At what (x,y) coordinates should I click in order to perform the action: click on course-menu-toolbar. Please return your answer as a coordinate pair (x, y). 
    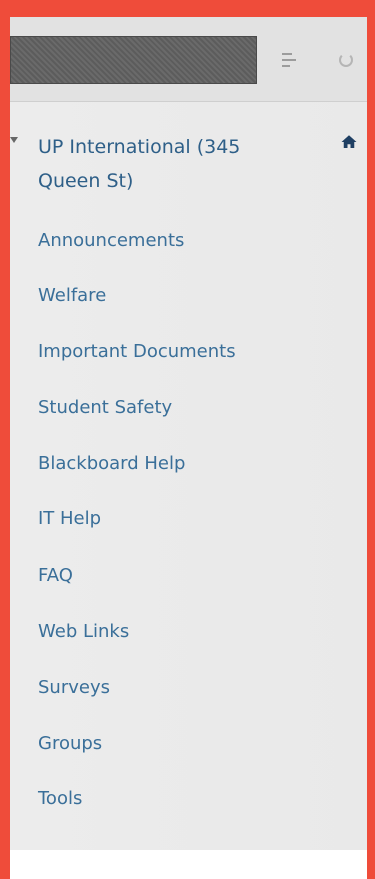
    Looking at the image, I should click on (188, 59).